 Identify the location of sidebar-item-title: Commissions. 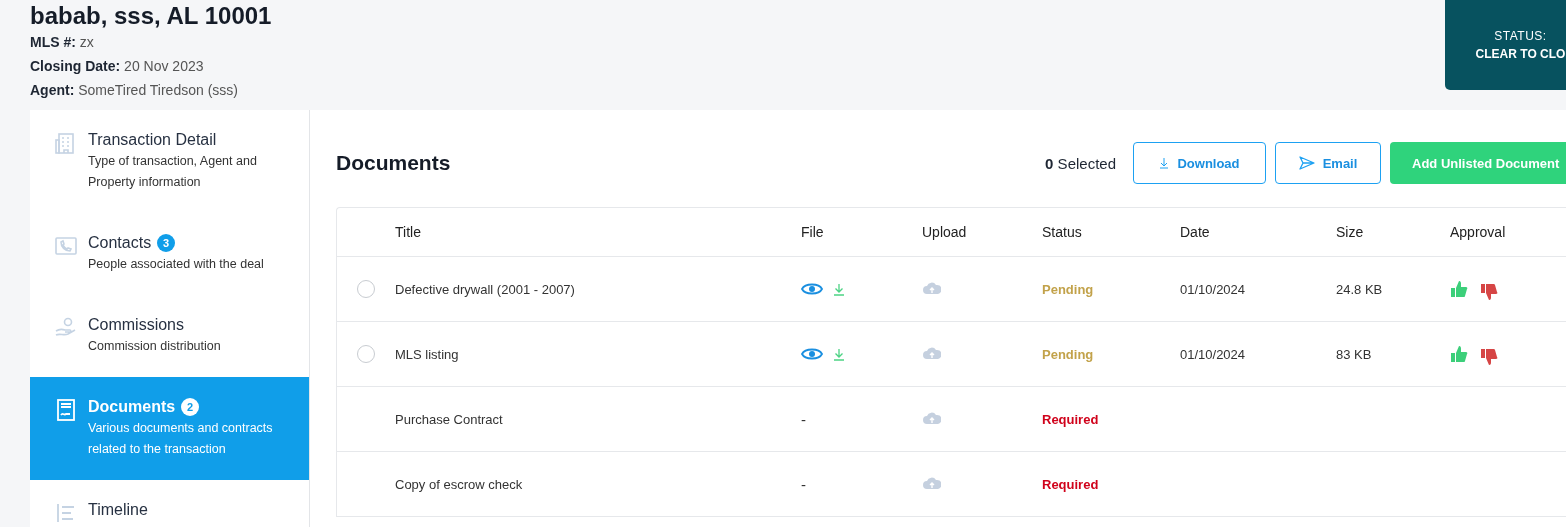
(136, 325).